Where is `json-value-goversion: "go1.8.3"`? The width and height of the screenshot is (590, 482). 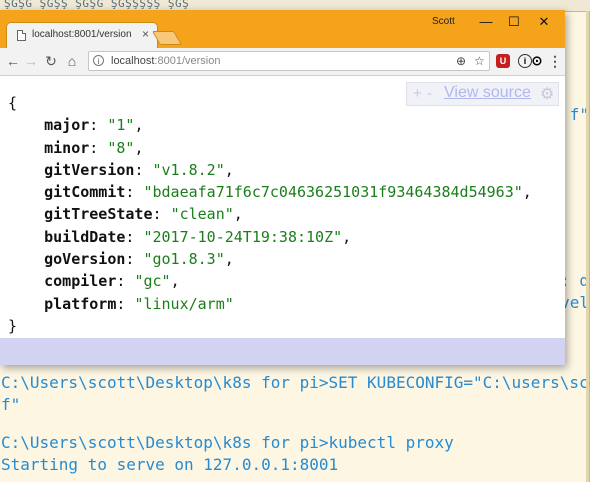 json-value-goversion: "go1.8.3" is located at coordinates (184, 259).